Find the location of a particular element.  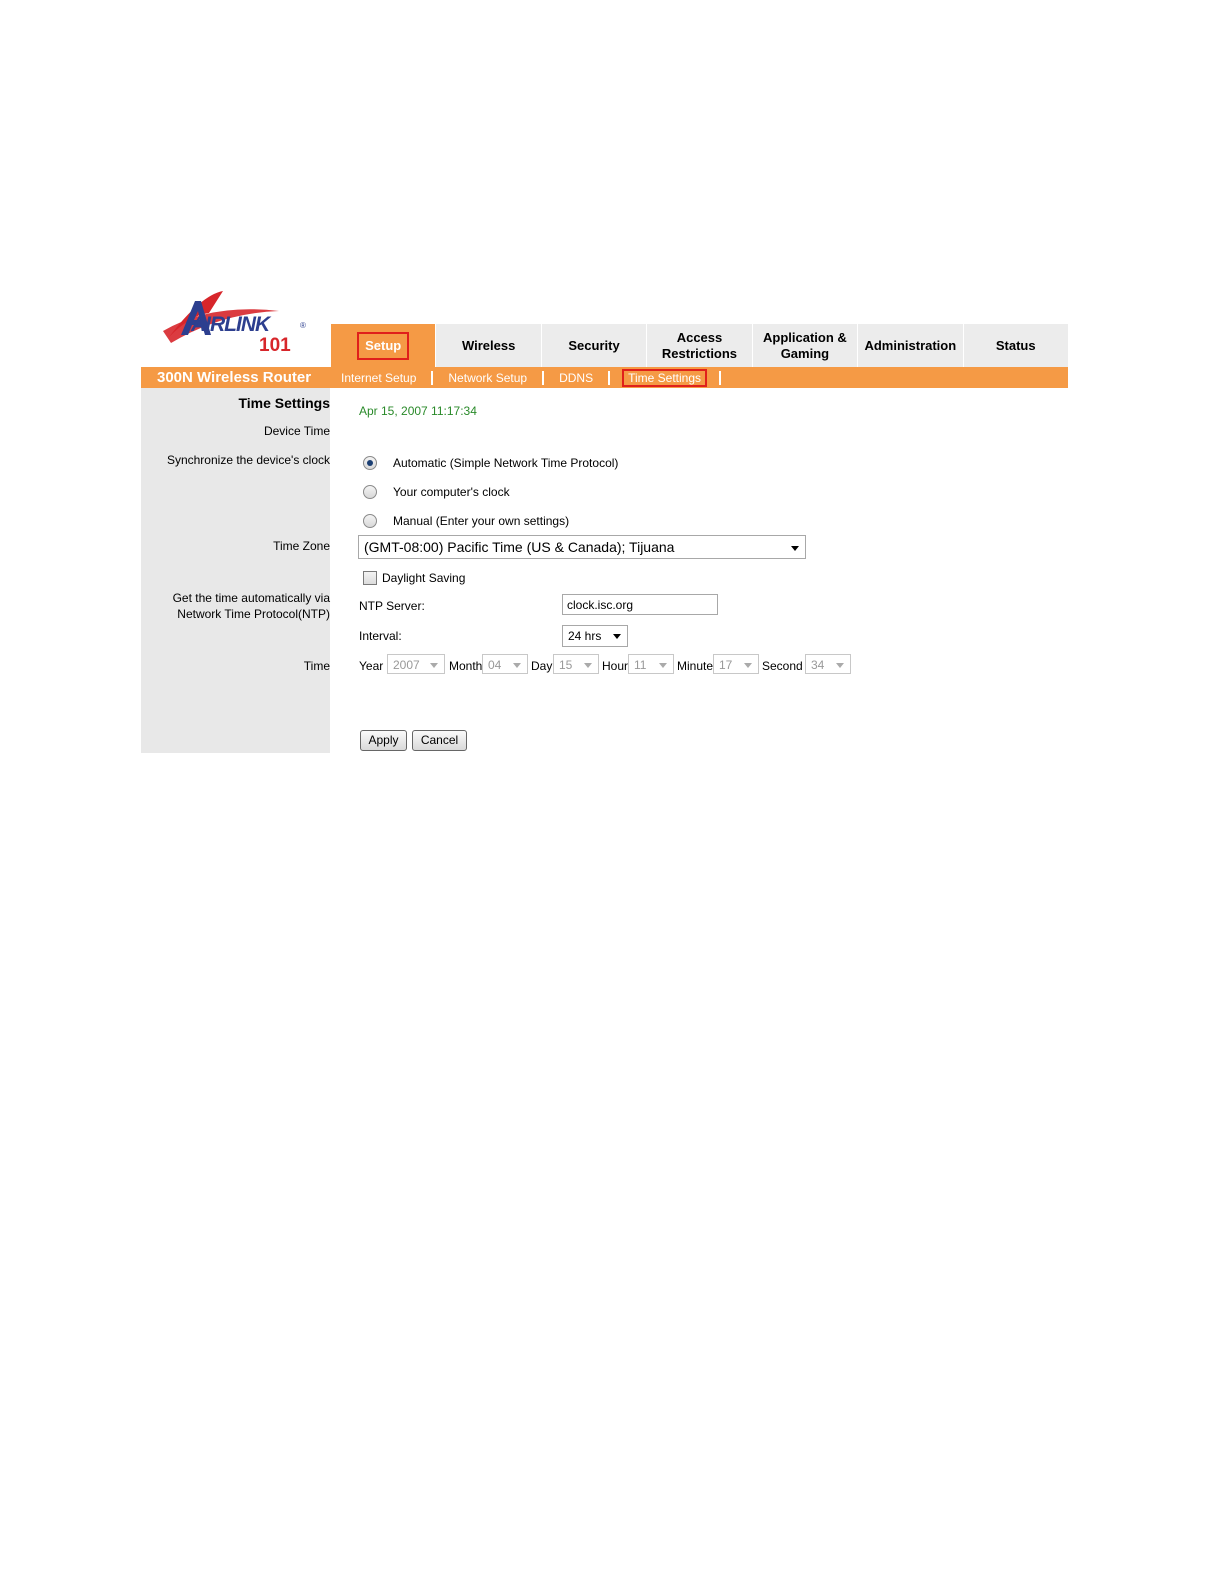

daylight-saving-row: Daylight Saving is located at coordinates (414, 578).